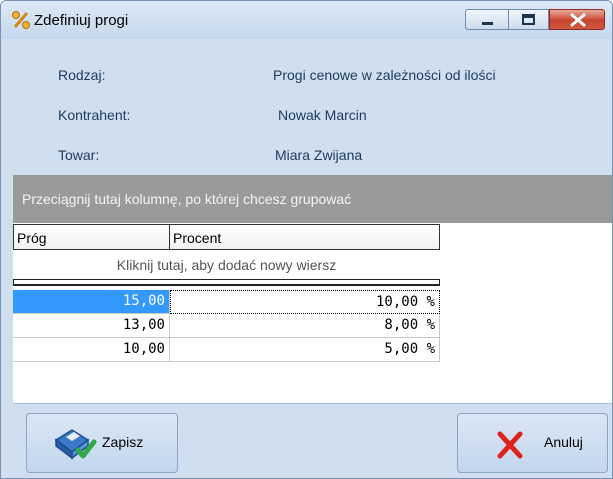 Image resolution: width=613 pixels, height=479 pixels. What do you see at coordinates (79, 155) in the screenshot?
I see `product-label: Towar:` at bounding box center [79, 155].